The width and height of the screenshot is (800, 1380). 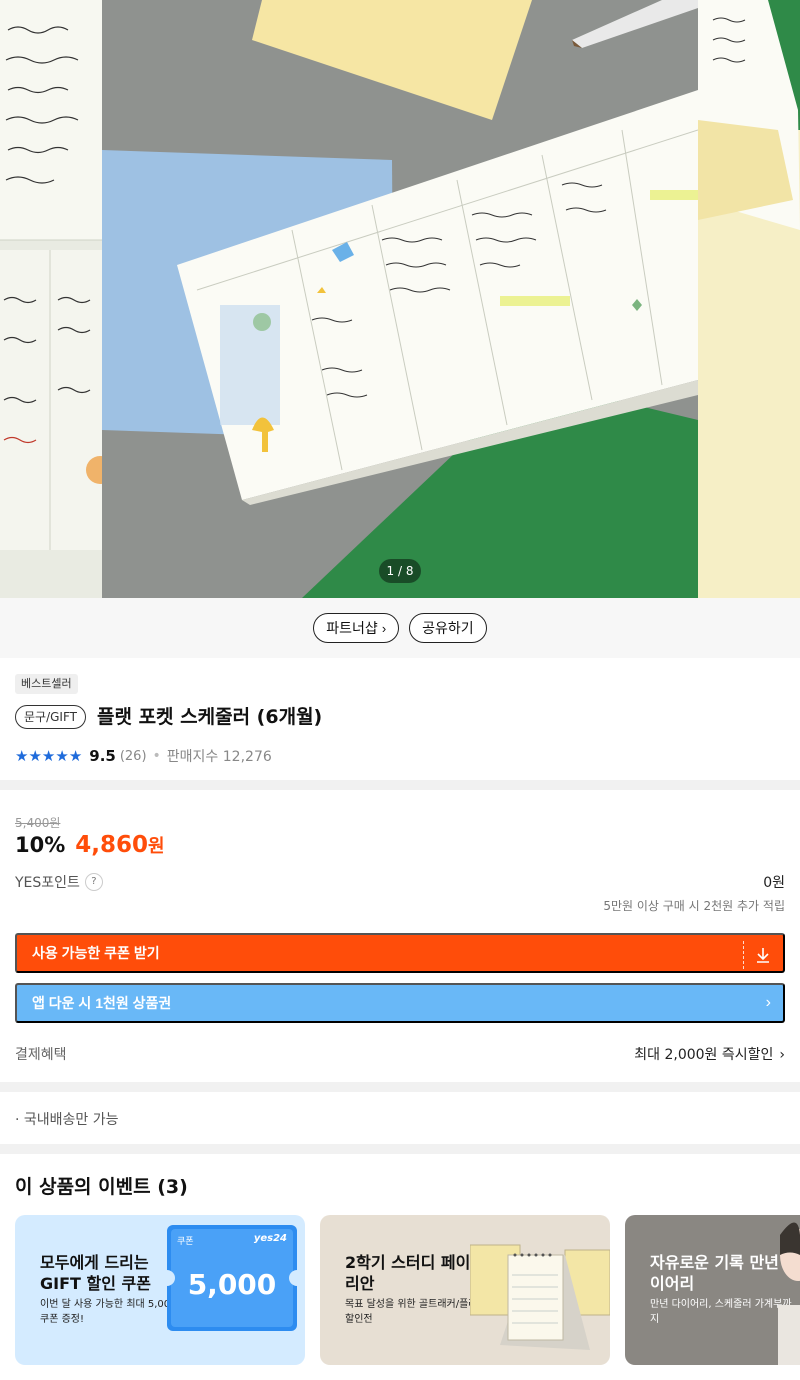 I want to click on bestseller-badge: 베스트셀러, so click(x=46, y=684).